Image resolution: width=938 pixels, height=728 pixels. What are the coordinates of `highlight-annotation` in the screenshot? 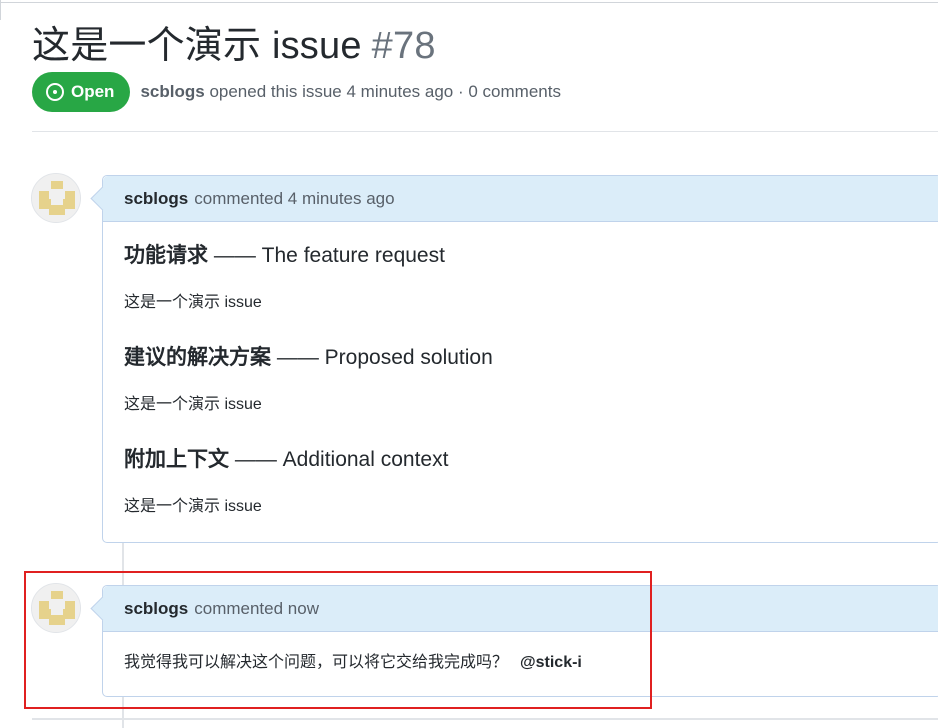 It's located at (338, 640).